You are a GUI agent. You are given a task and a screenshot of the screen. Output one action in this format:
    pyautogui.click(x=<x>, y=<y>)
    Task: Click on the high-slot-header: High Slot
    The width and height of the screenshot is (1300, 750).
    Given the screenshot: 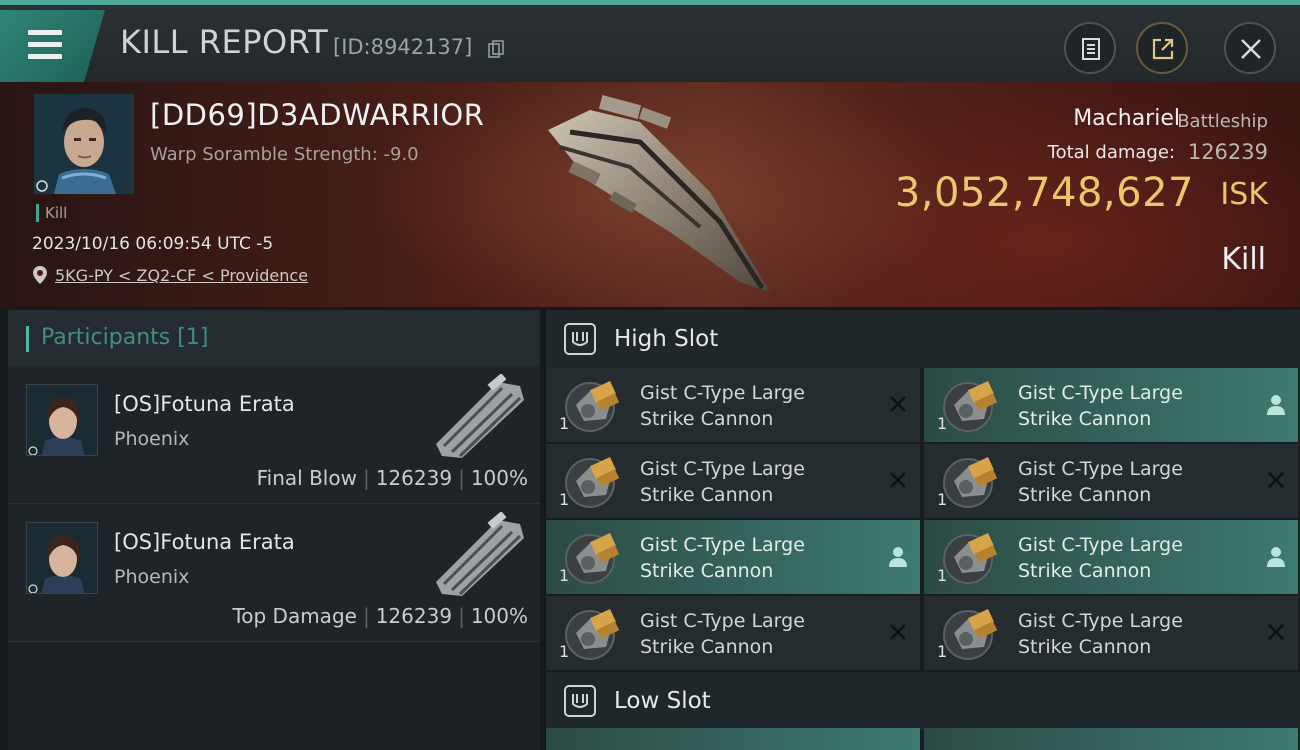 What is the action you would take?
    pyautogui.click(x=923, y=339)
    